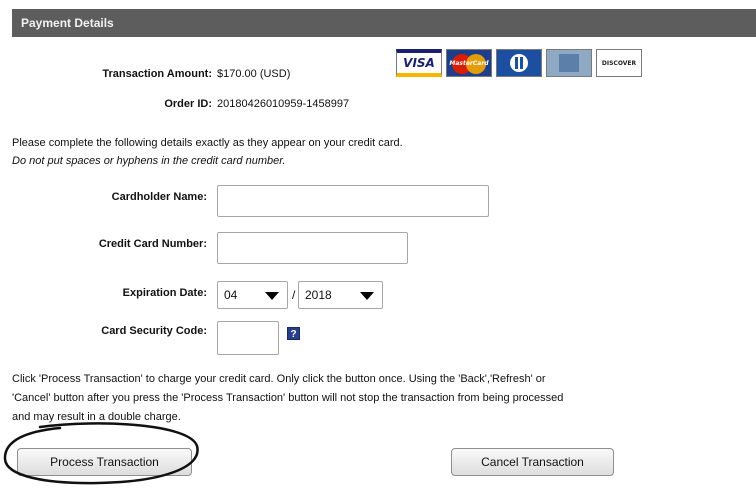  Describe the element at coordinates (154, 331) in the screenshot. I see `card-security-code-label: Card Security Code:` at that location.